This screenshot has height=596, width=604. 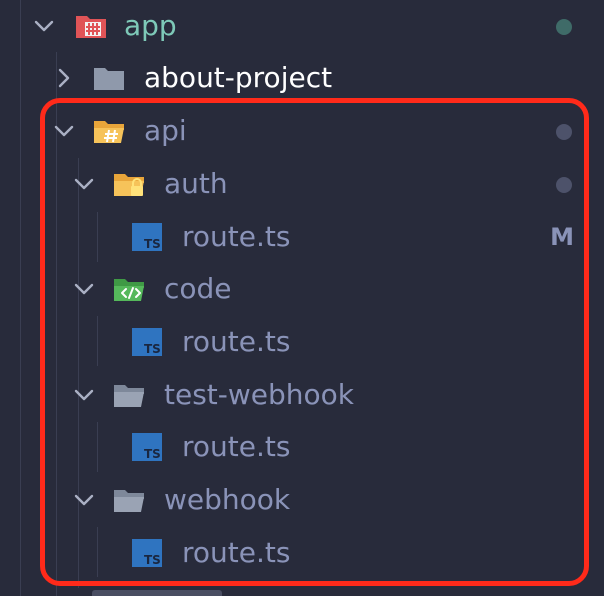 I want to click on tree-item-about-project-folder: about-project, so click(x=302, y=78).